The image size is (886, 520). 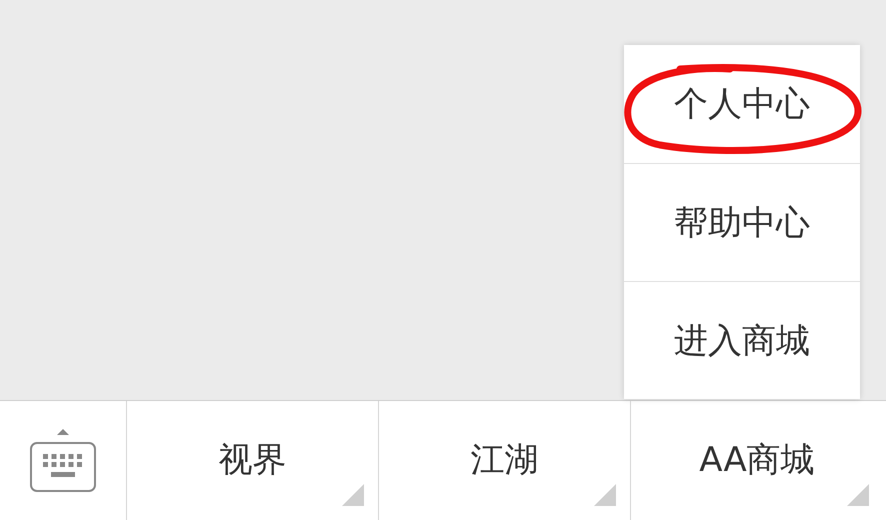 What do you see at coordinates (757, 460) in the screenshot?
I see `menu-tab: AA商城` at bounding box center [757, 460].